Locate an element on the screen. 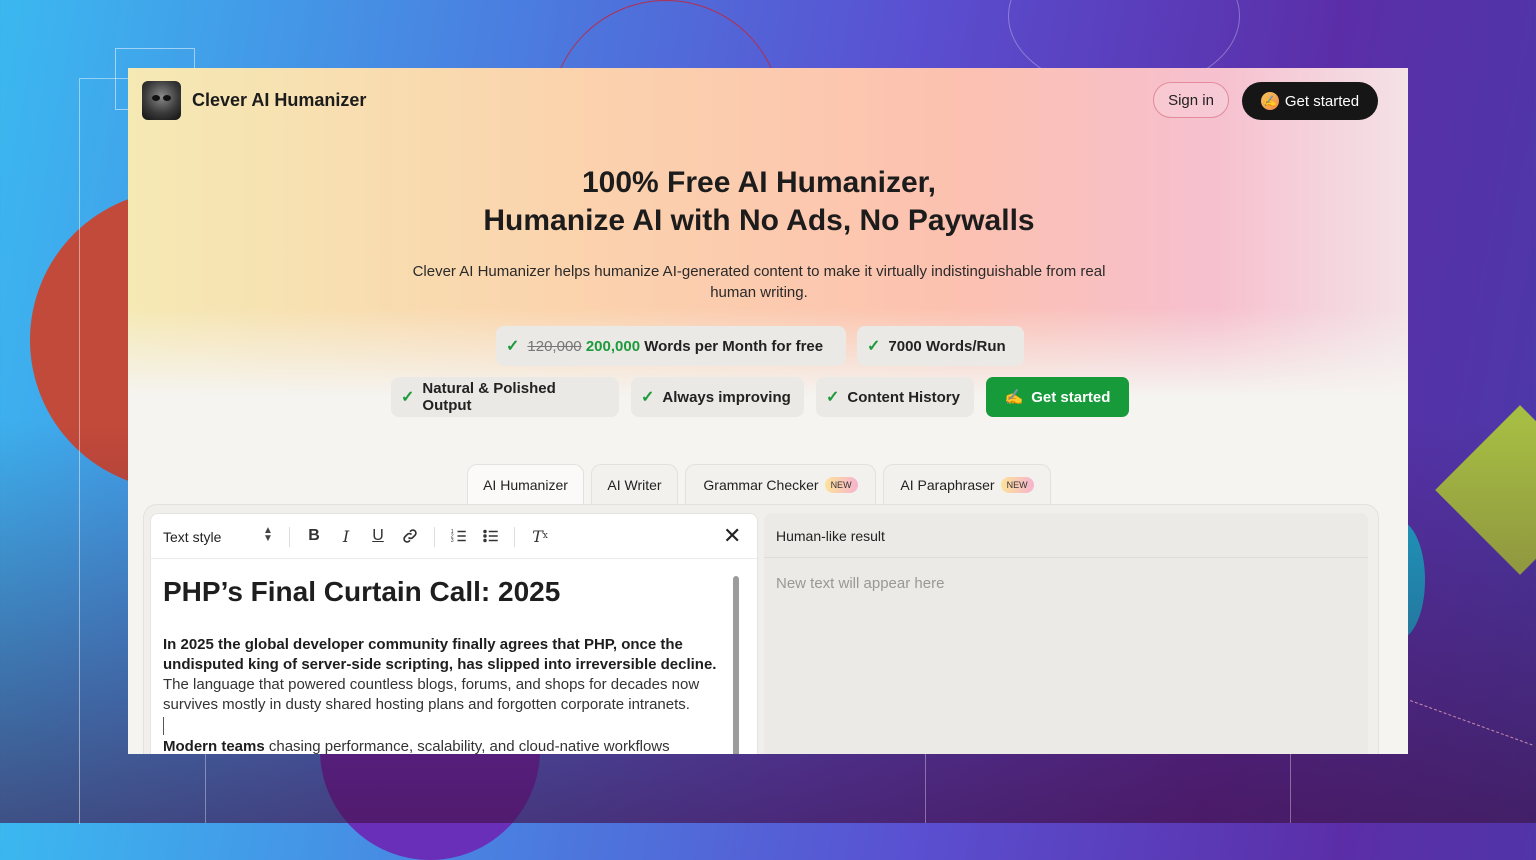  feature-pill-per-run: ✓ 7000 Words/Run is located at coordinates (940, 346).